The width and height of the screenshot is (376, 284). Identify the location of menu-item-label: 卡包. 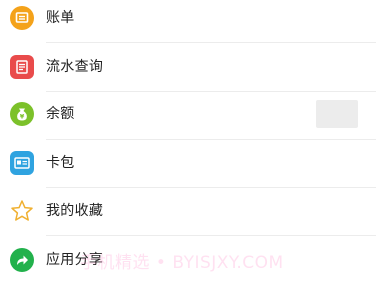
(60, 163).